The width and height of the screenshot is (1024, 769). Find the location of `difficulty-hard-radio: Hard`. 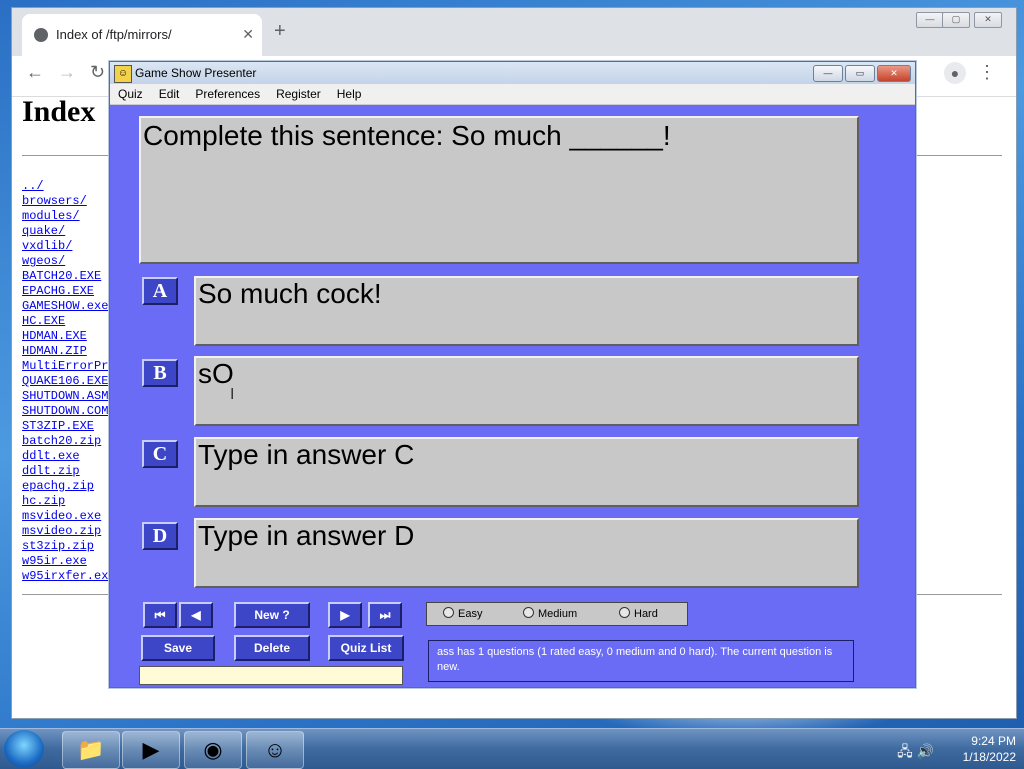

difficulty-hard-radio: Hard is located at coordinates (638, 613).